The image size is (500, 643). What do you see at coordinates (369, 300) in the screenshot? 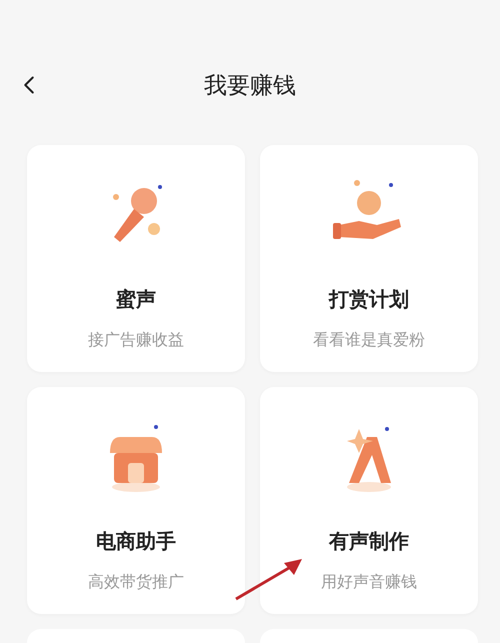
I see `card-title: 打赏计划` at bounding box center [369, 300].